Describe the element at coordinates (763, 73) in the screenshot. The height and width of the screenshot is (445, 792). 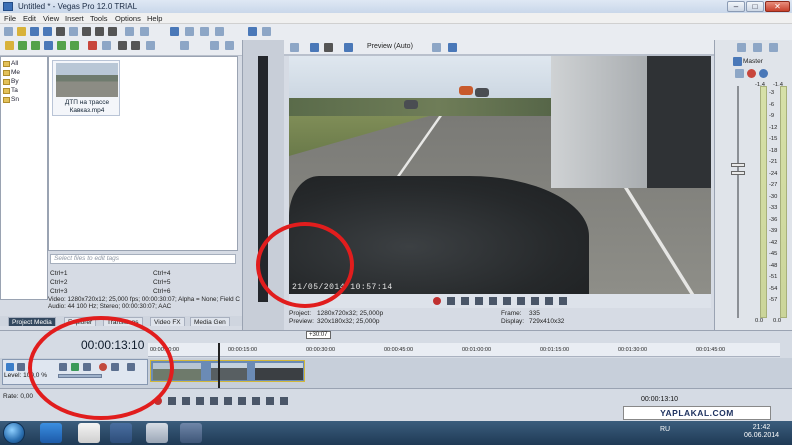
I see `mute-icon` at that location.